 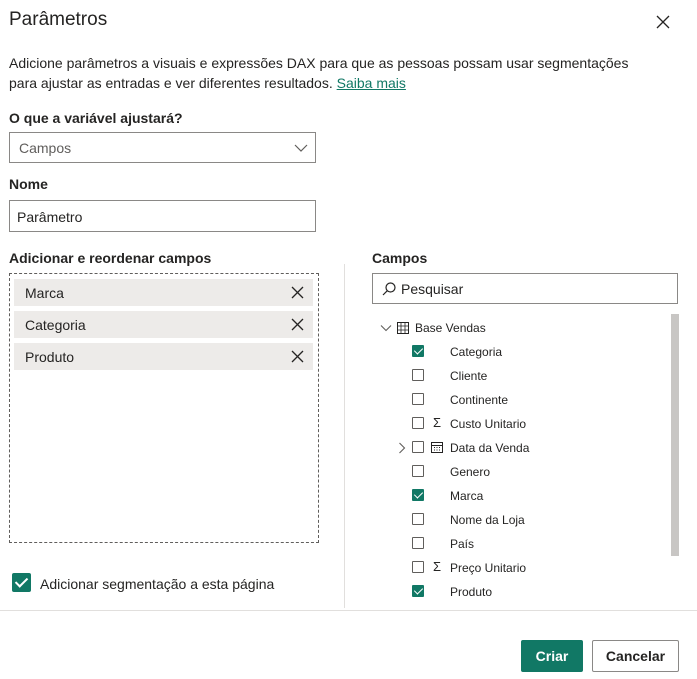 What do you see at coordinates (522, 472) in the screenshot?
I see `field-row: Genero` at bounding box center [522, 472].